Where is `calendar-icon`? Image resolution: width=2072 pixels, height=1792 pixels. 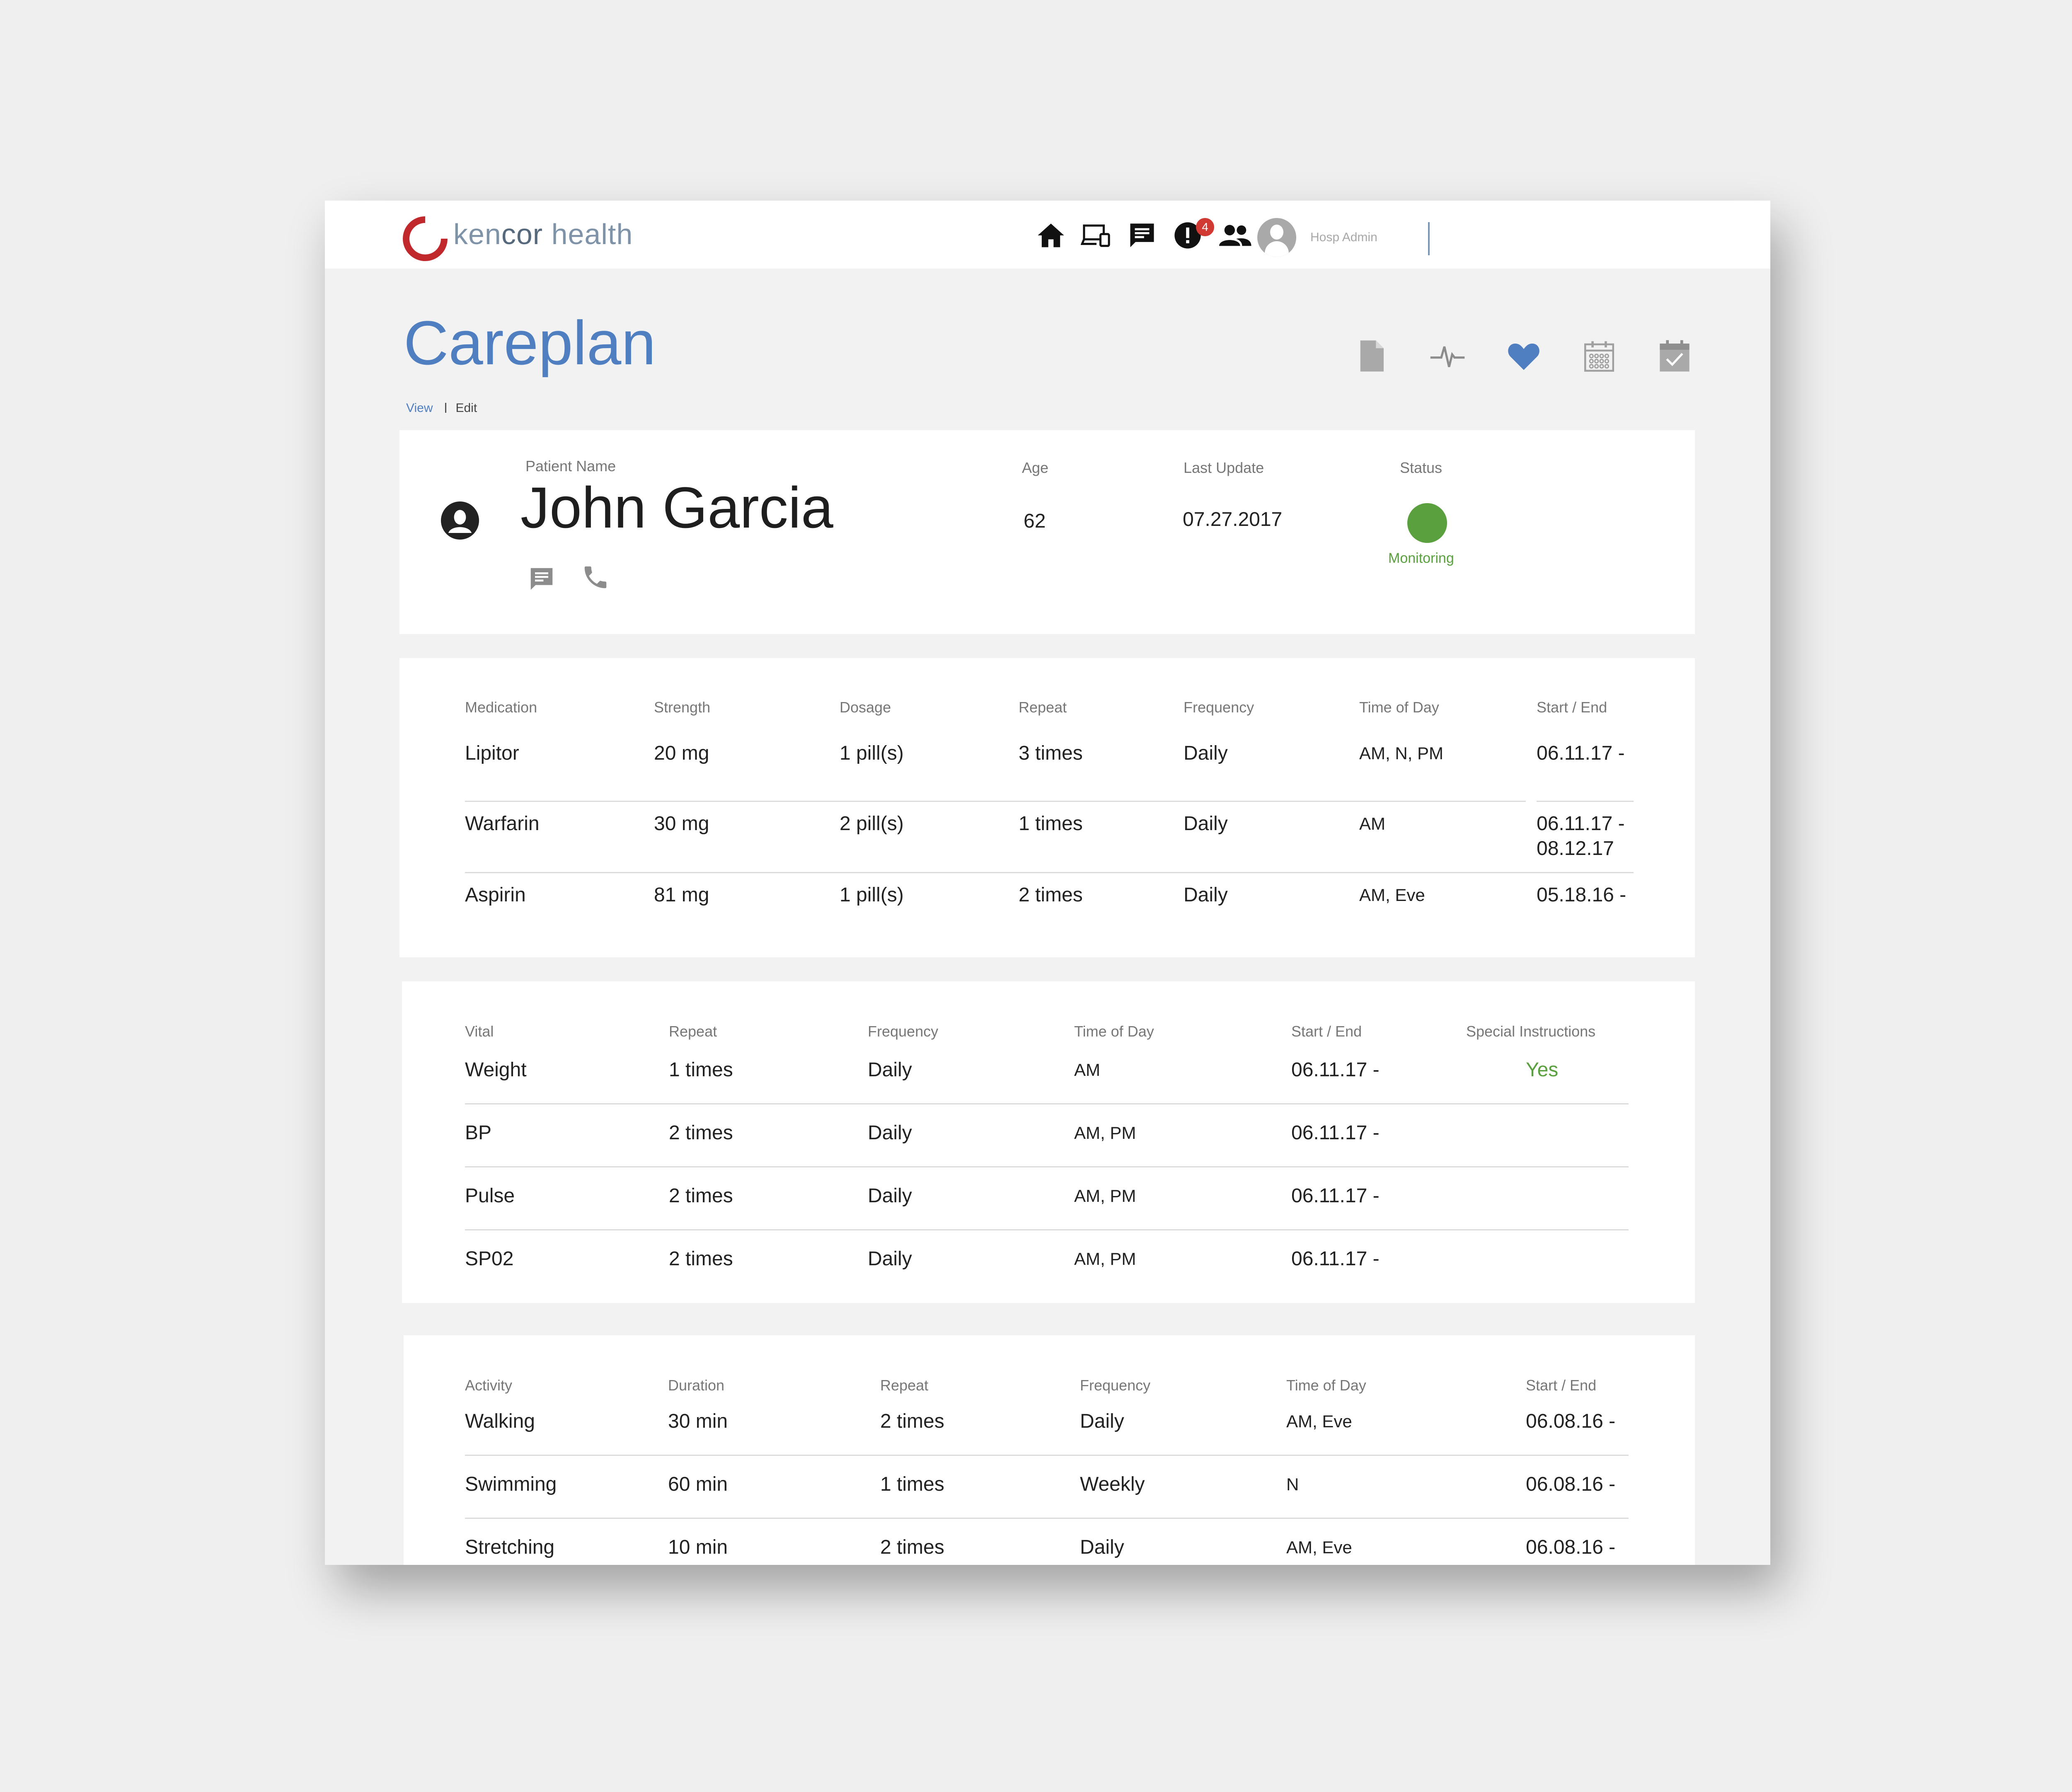
calendar-icon is located at coordinates (1599, 356).